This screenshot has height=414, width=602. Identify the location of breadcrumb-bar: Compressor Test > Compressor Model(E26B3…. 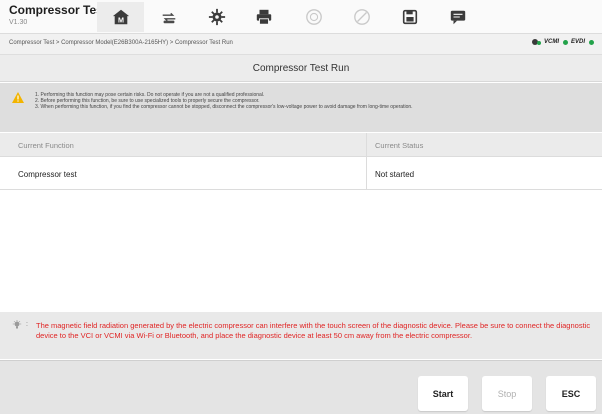
(301, 44).